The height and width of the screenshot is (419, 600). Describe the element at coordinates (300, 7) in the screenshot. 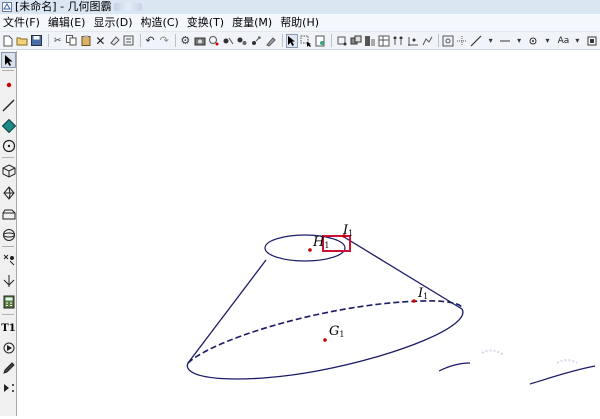

I see `title-bar: [未命名] - 几何图霸` at that location.